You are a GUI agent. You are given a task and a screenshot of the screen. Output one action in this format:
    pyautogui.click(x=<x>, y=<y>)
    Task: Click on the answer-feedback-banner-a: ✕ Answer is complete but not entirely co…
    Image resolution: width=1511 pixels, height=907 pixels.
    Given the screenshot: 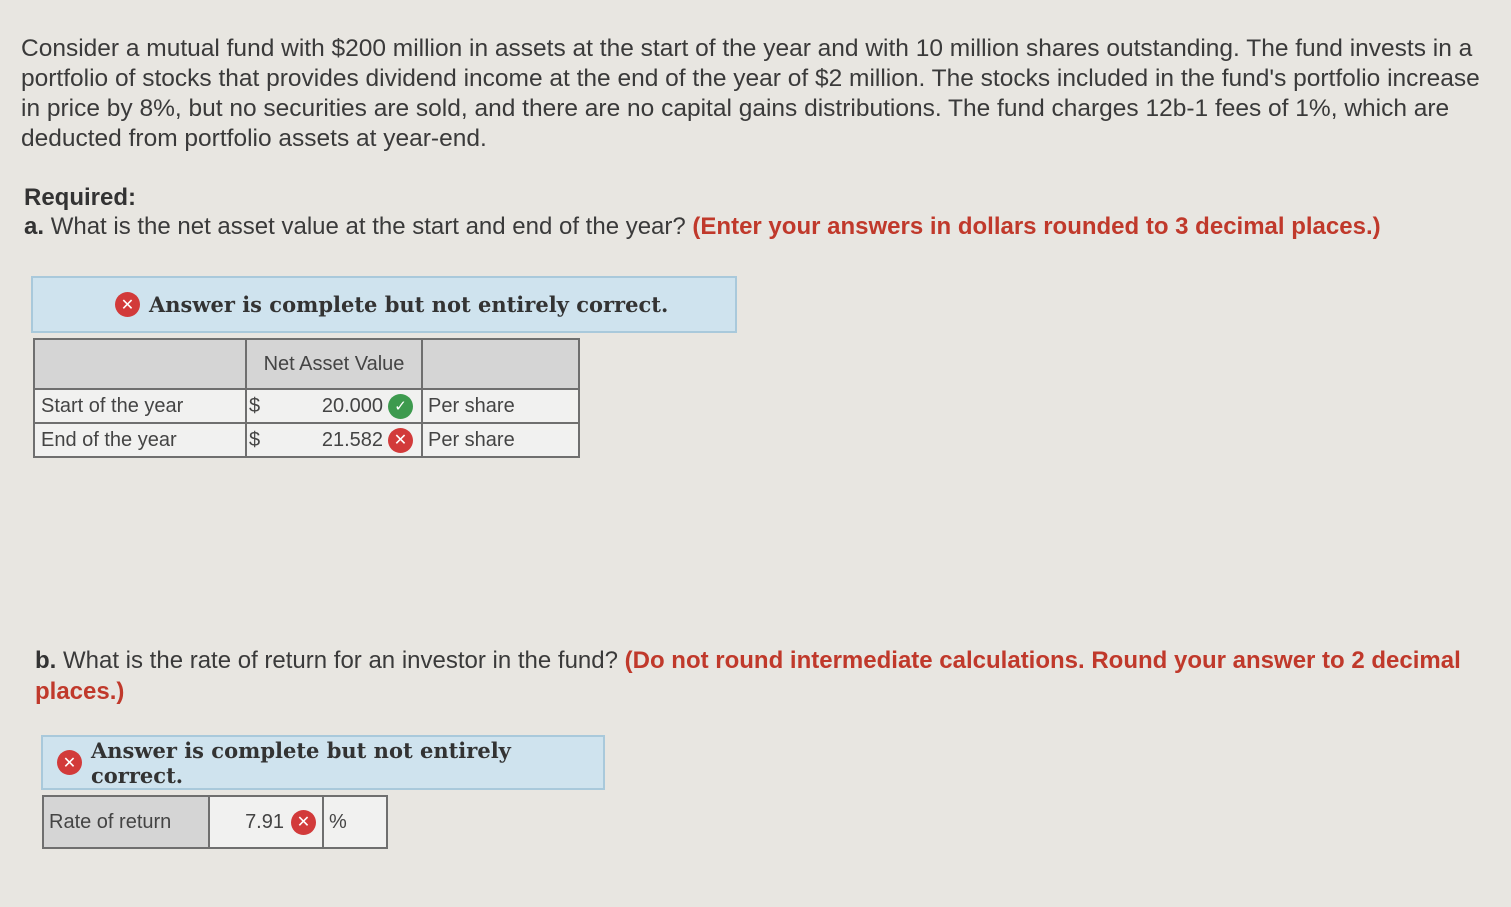 What is the action you would take?
    pyautogui.click(x=384, y=304)
    